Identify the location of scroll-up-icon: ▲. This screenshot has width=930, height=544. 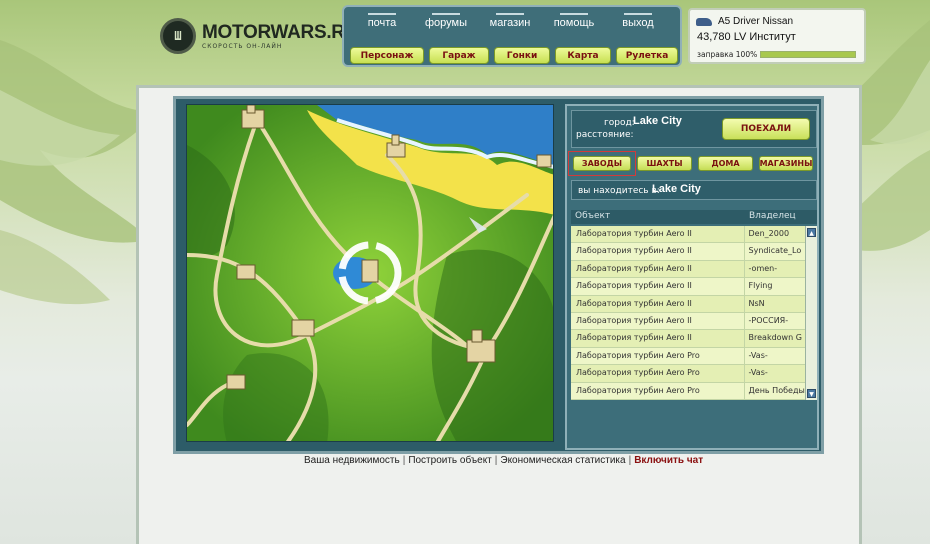
(811, 232).